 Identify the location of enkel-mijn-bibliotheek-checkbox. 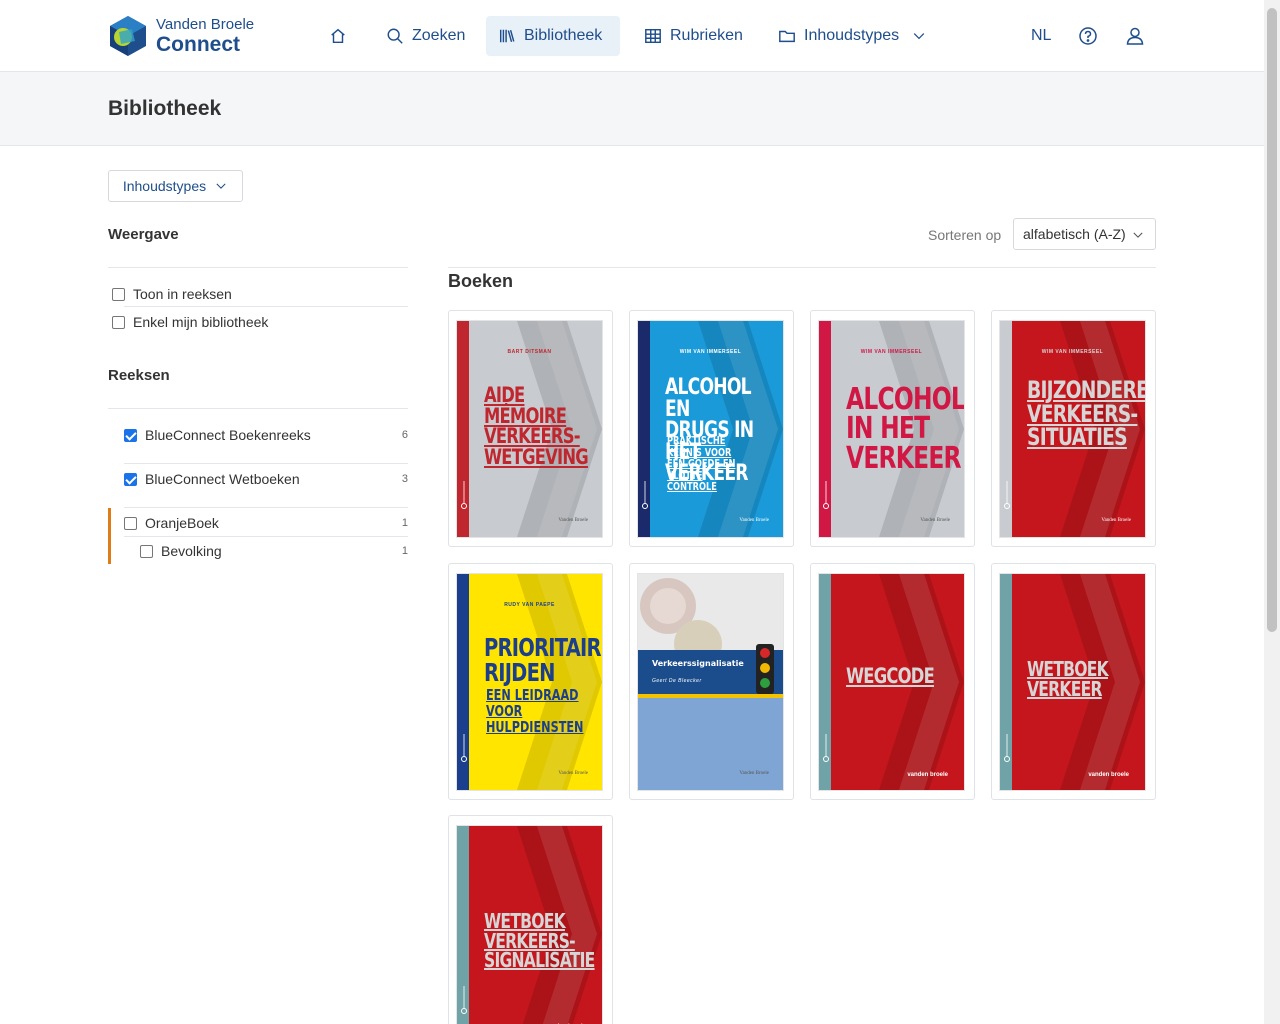
(118, 322).